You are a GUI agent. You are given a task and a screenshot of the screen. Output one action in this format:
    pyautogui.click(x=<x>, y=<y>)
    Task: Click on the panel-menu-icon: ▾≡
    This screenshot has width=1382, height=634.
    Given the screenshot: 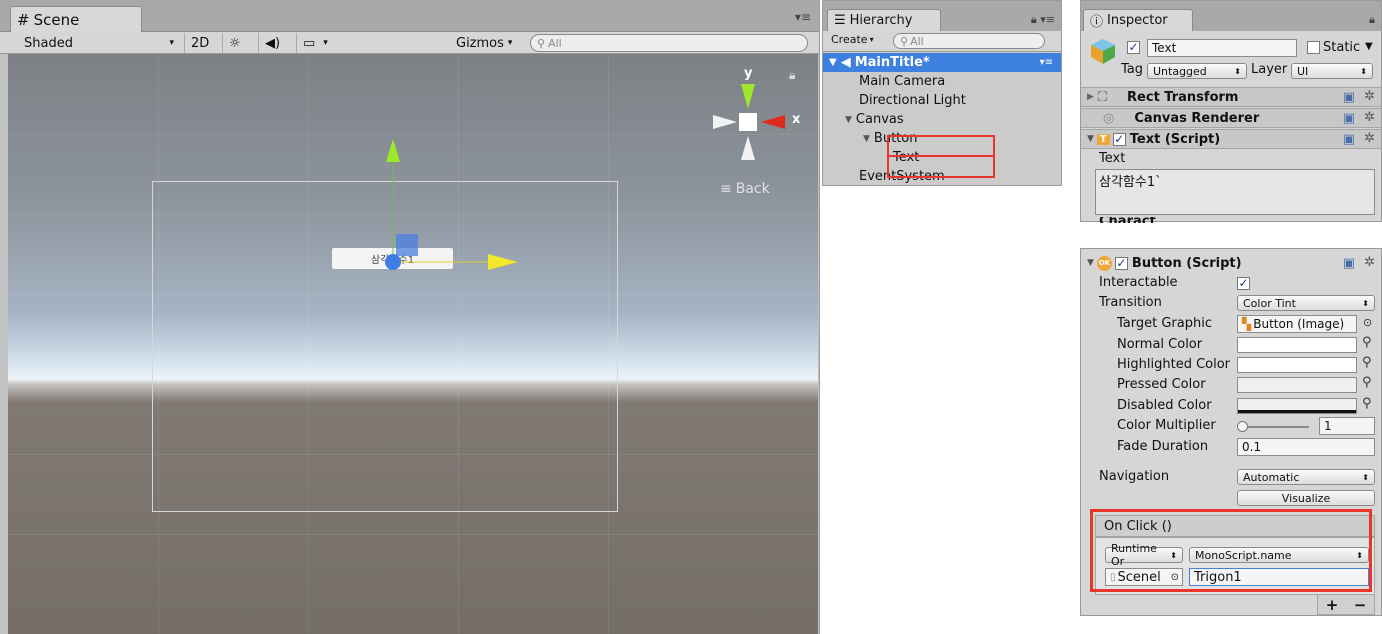 What is the action you would take?
    pyautogui.click(x=803, y=17)
    